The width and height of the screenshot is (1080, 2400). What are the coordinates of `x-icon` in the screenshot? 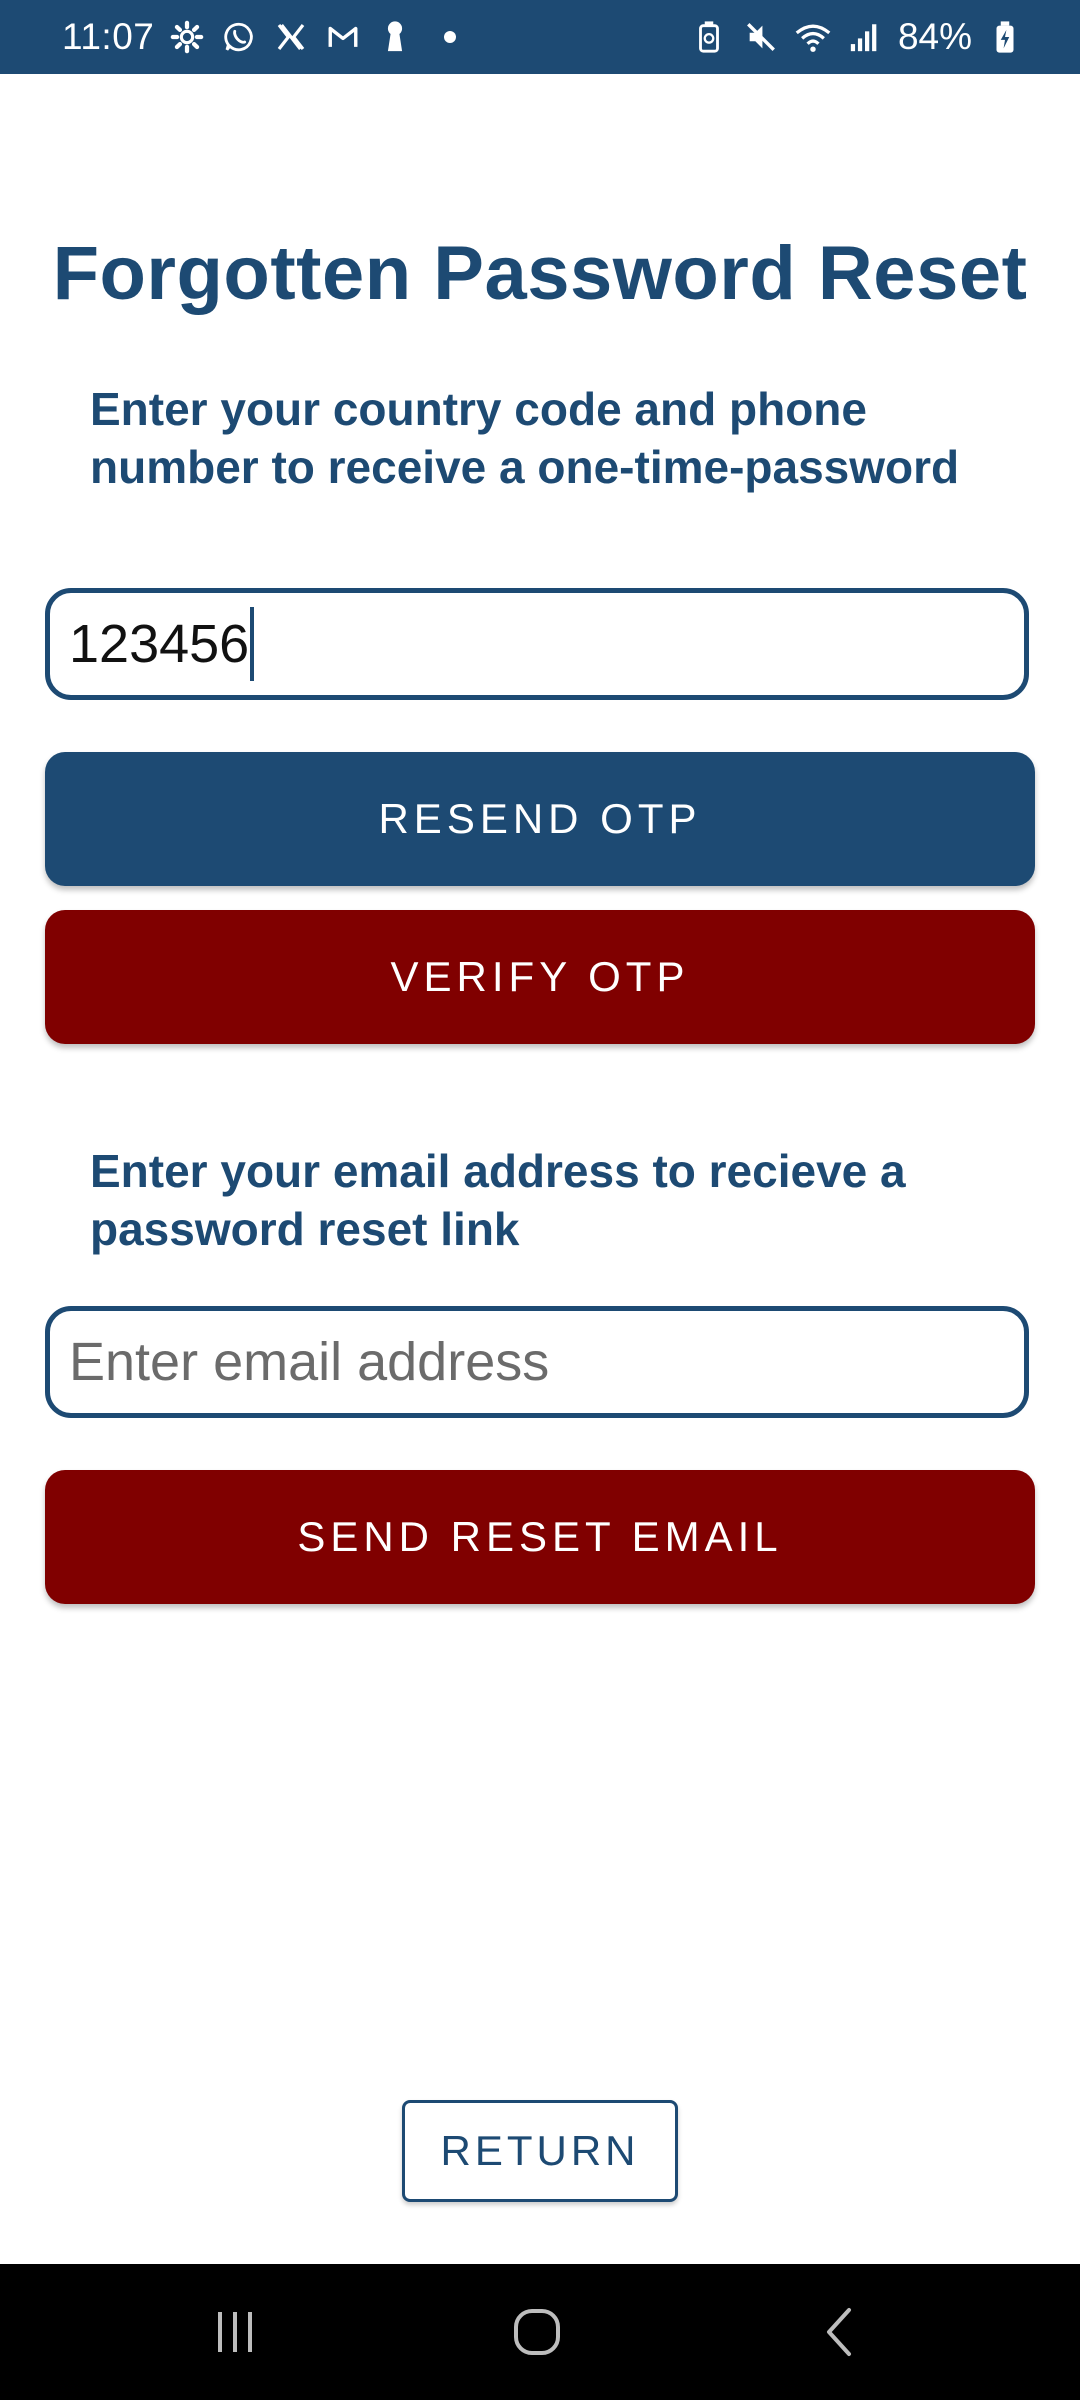 It's located at (291, 37).